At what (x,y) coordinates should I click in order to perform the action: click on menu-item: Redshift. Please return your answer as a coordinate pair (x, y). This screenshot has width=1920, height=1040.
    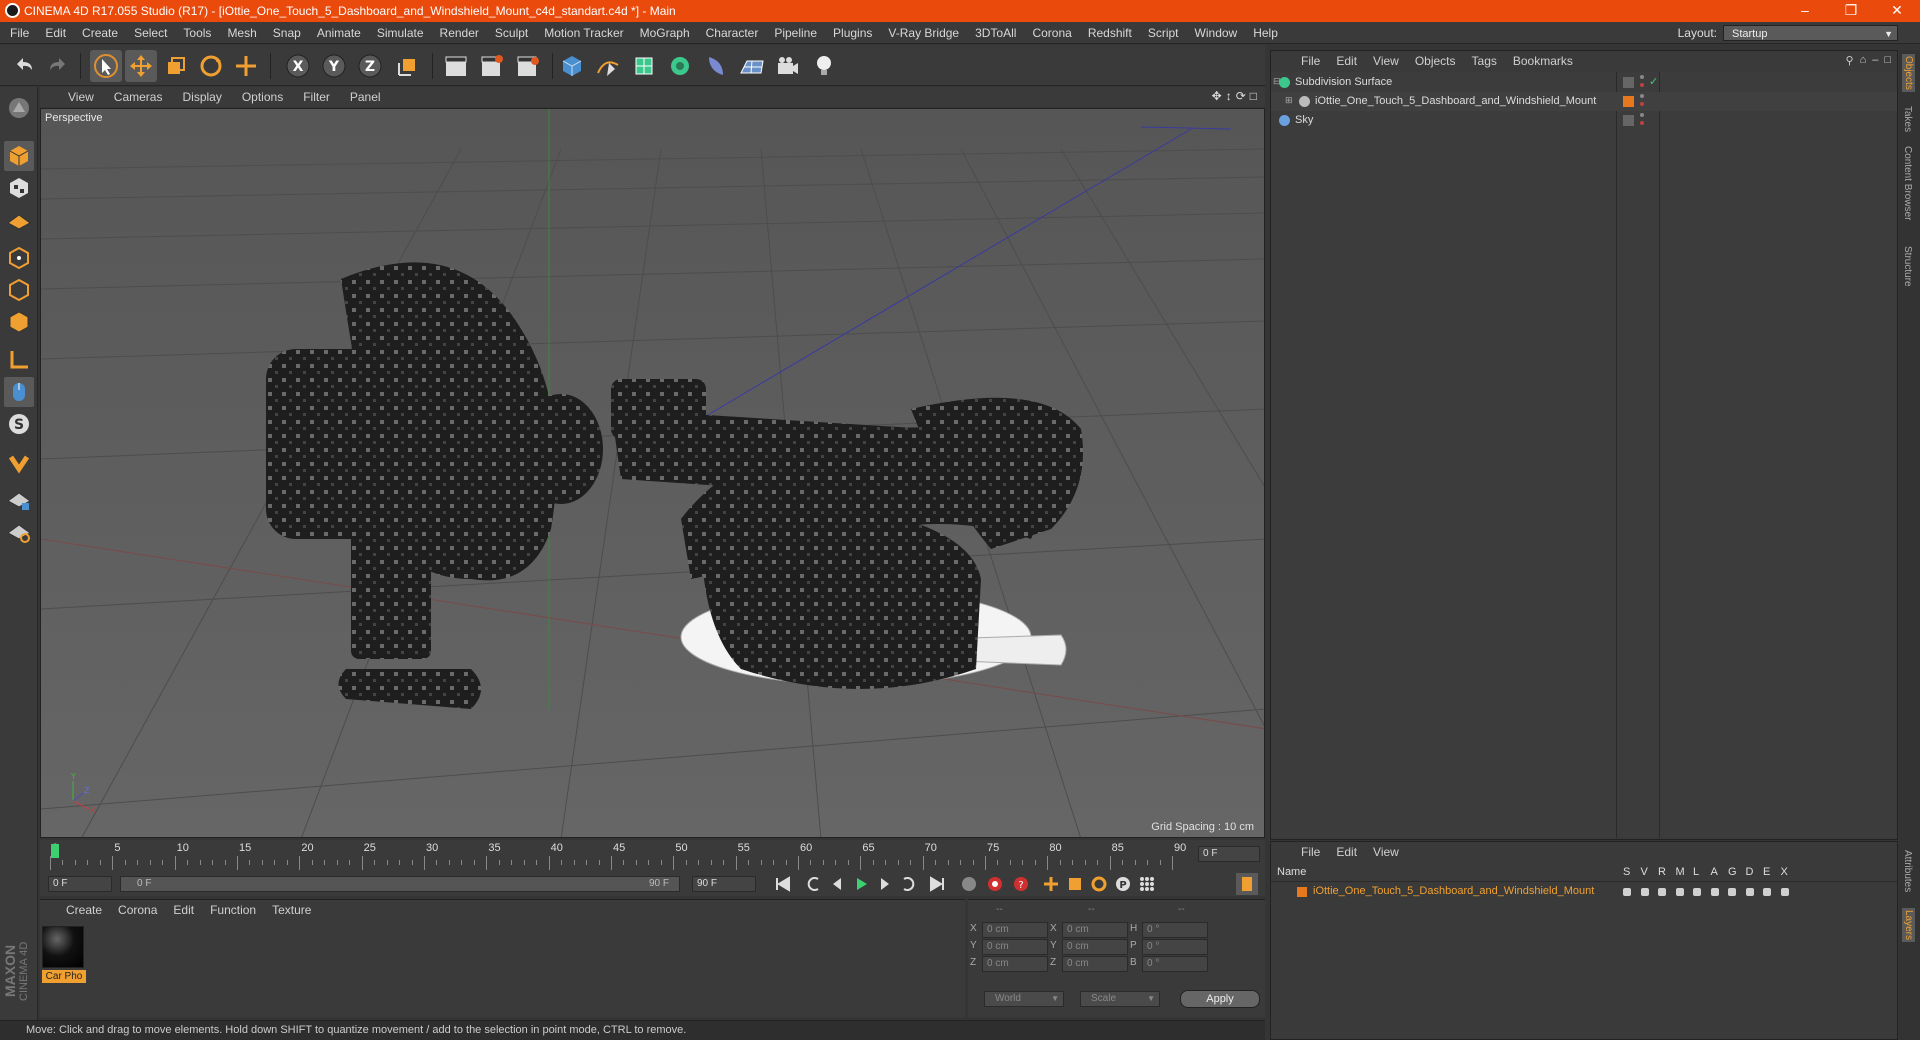
    Looking at the image, I should click on (1110, 33).